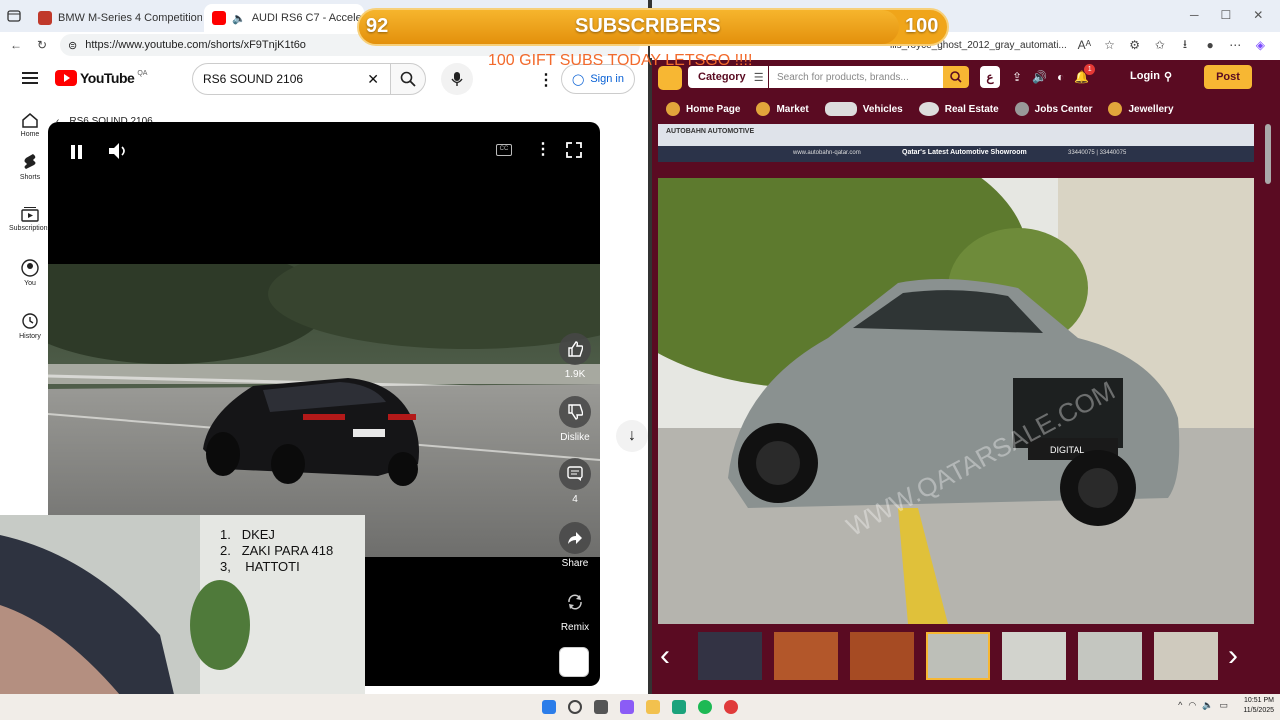  Describe the element at coordinates (116, 18) in the screenshot. I see `tab-bmw: BMW M-Series 4 Competition Bla ✕` at that location.